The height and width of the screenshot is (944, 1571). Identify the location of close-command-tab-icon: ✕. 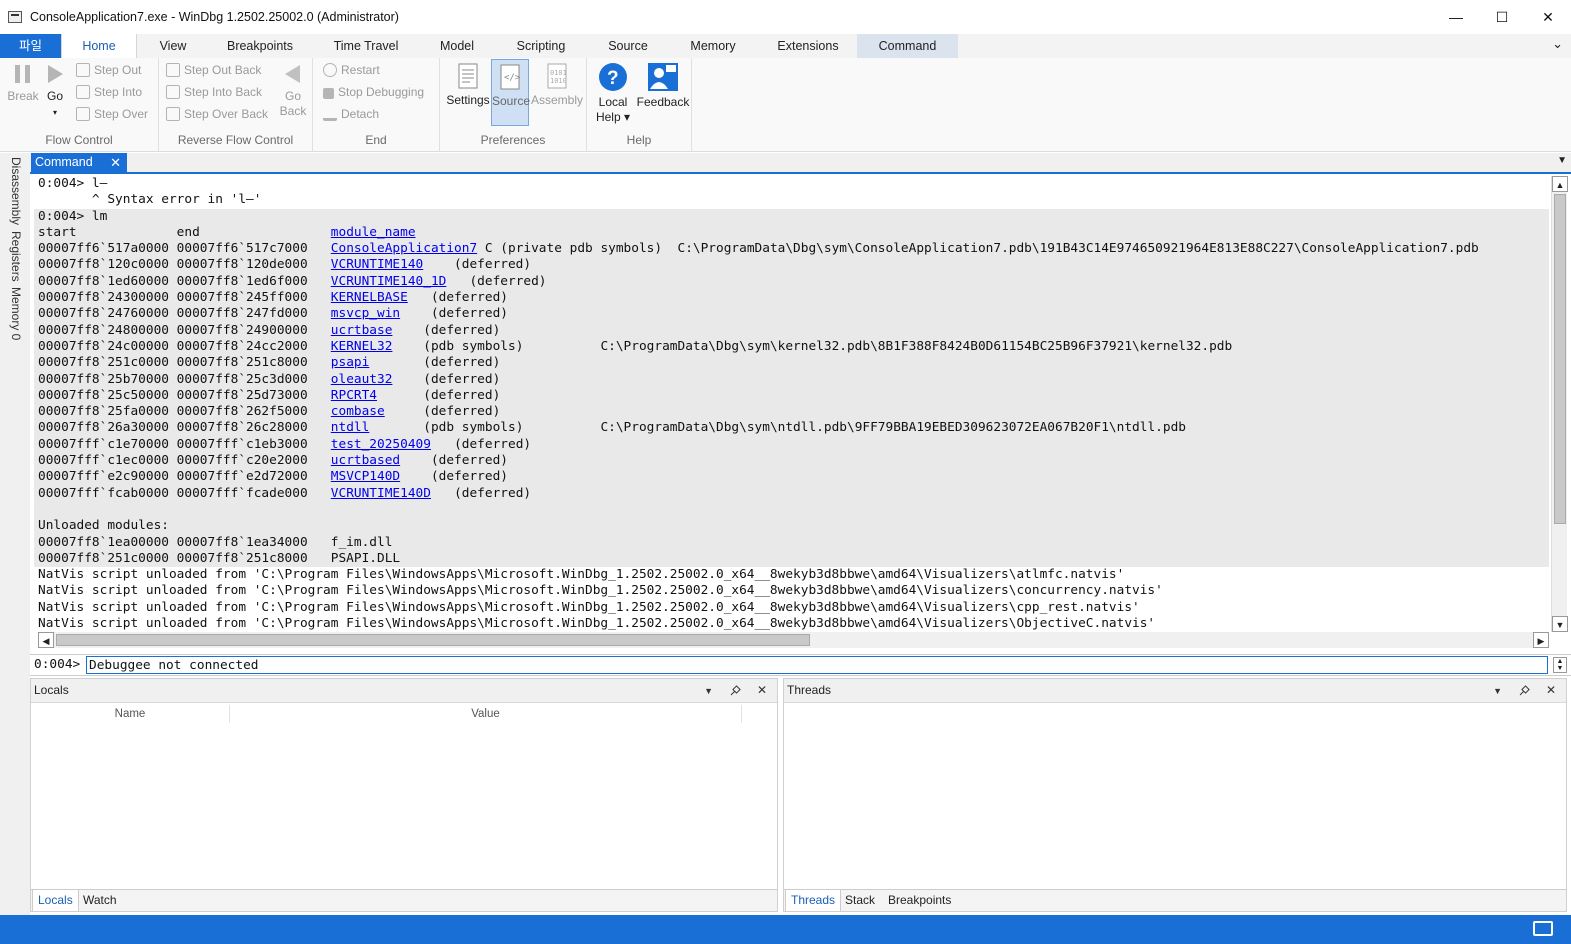
(115, 162).